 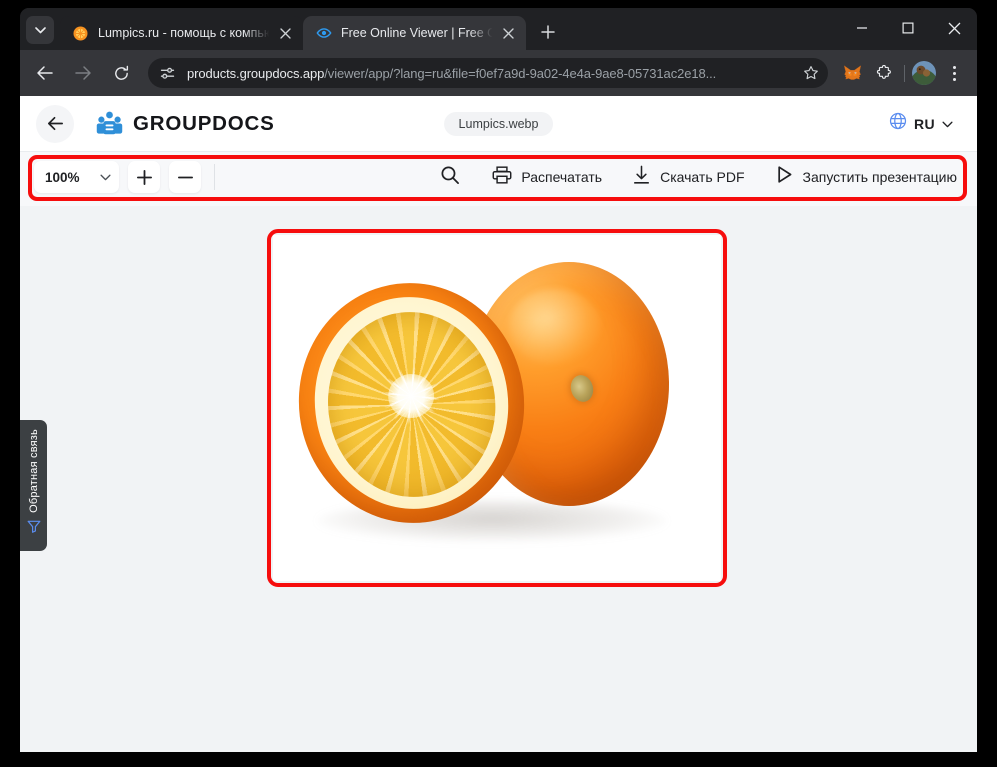 What do you see at coordinates (904, 73) in the screenshot?
I see `toolbar-divider` at bounding box center [904, 73].